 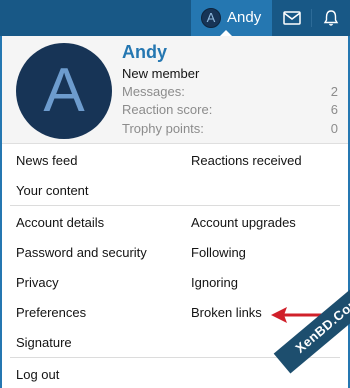 What do you see at coordinates (334, 109) in the screenshot?
I see `stat-value: 6` at bounding box center [334, 109].